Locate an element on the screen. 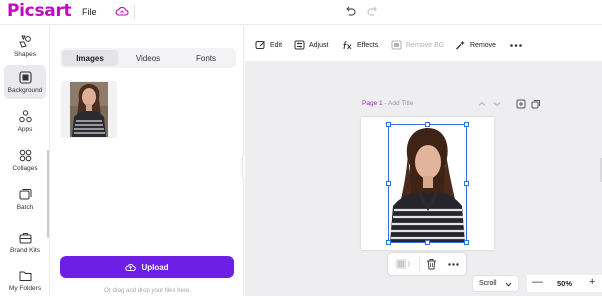 This screenshot has height=296, width=602. upload-button: Upload is located at coordinates (147, 267).